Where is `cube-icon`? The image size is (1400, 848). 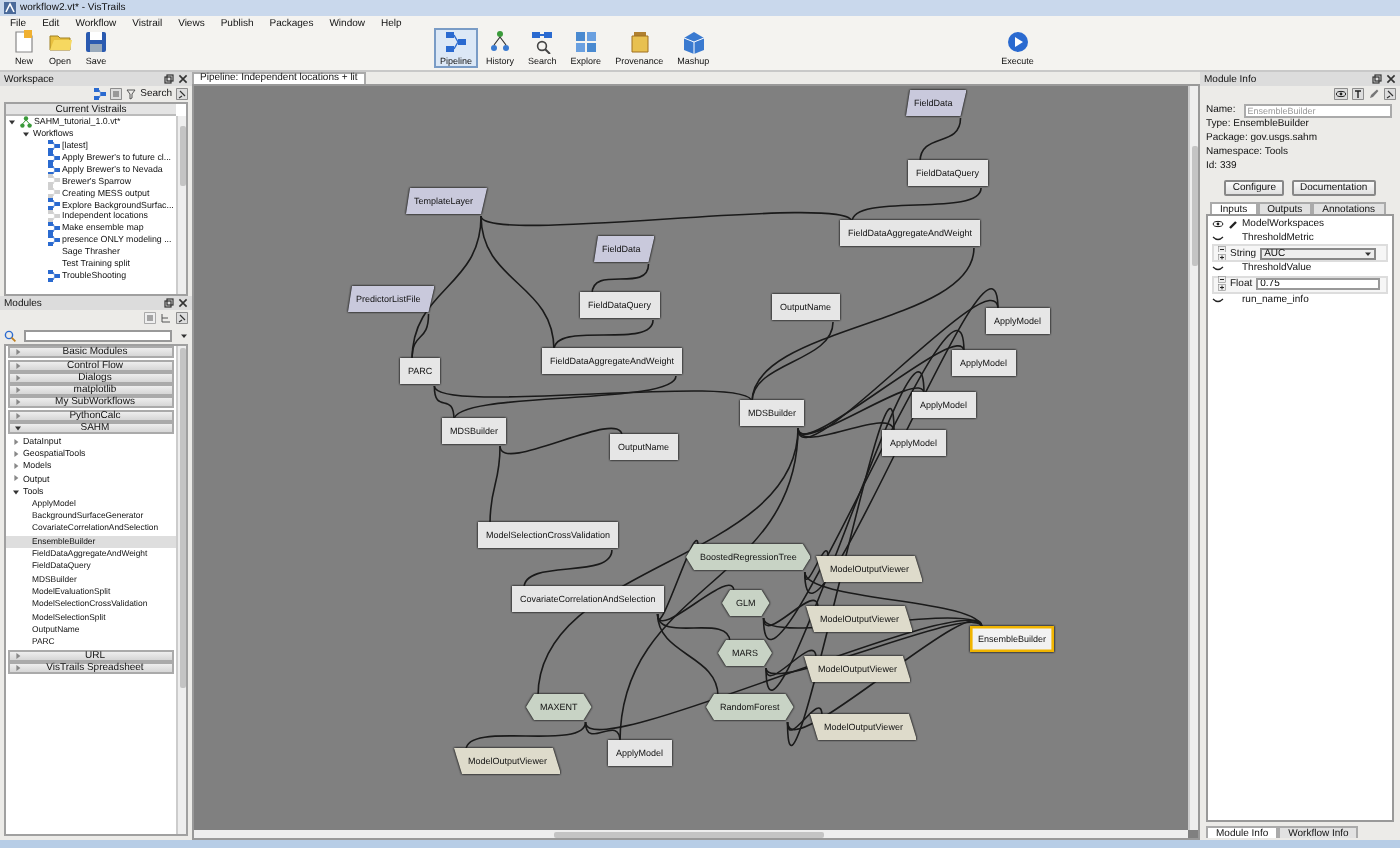
cube-icon is located at coordinates (693, 42).